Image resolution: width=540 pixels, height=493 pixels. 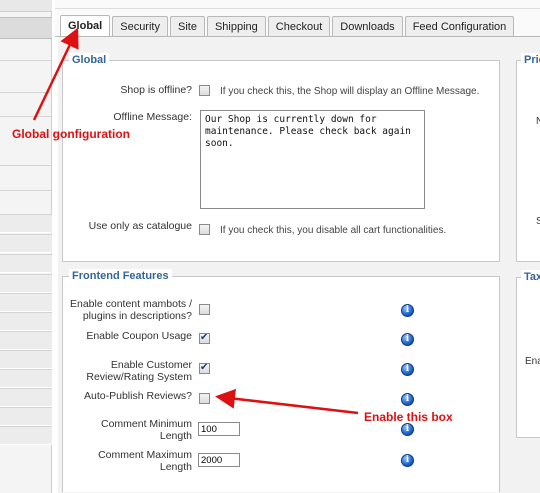 What do you see at coordinates (26, 28) in the screenshot?
I see `sidebar-item-selected` at bounding box center [26, 28].